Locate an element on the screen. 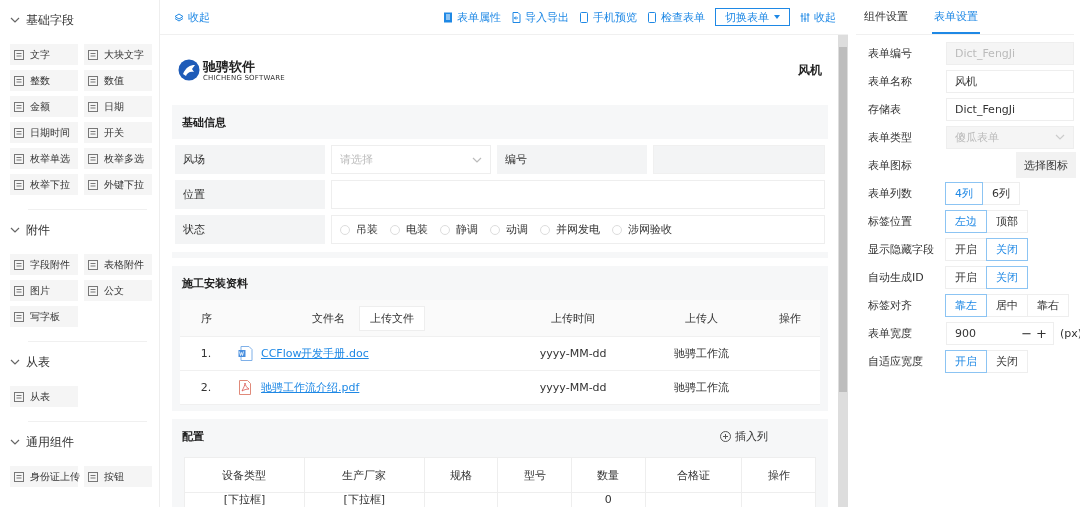 The width and height of the screenshot is (1080, 507). segment-option: 6列 is located at coordinates (1001, 193).